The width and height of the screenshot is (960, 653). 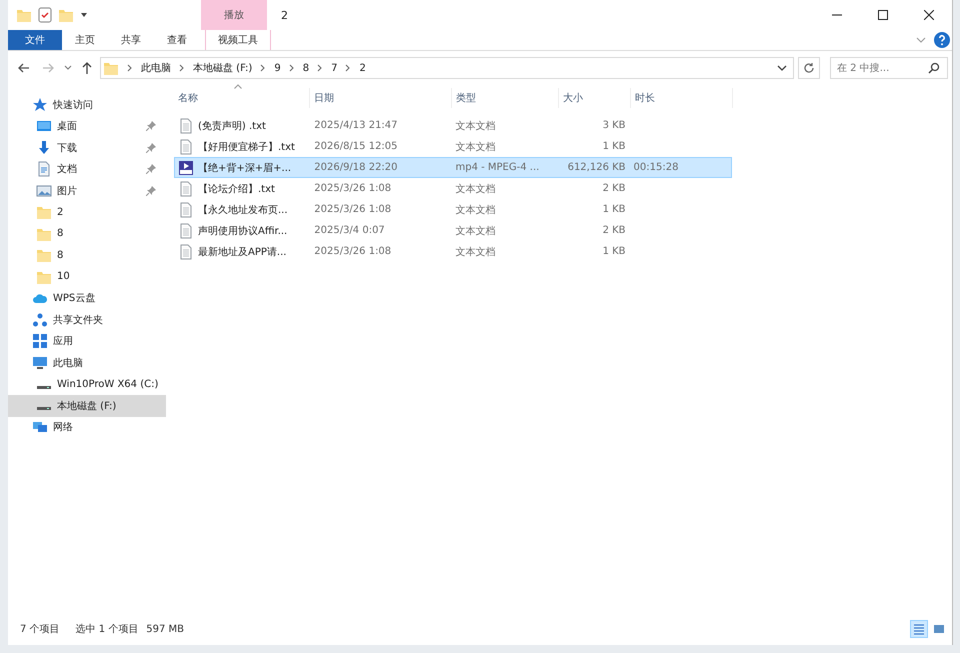 What do you see at coordinates (40, 629) in the screenshot?
I see `item-count: 7 个项目` at bounding box center [40, 629].